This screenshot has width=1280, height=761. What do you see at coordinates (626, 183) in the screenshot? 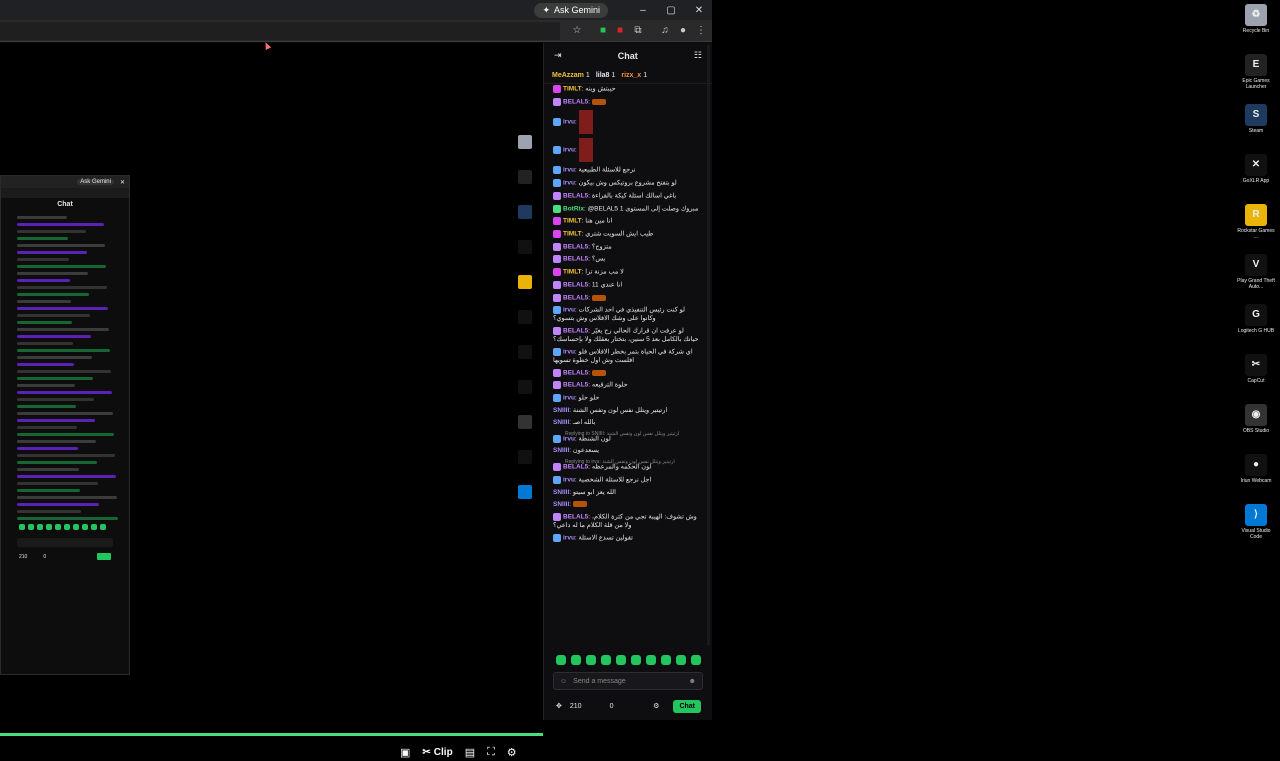
I see `chat-message: irvu: لو بتفتح مشروع بروتيكس وش بيكون` at bounding box center [626, 183].